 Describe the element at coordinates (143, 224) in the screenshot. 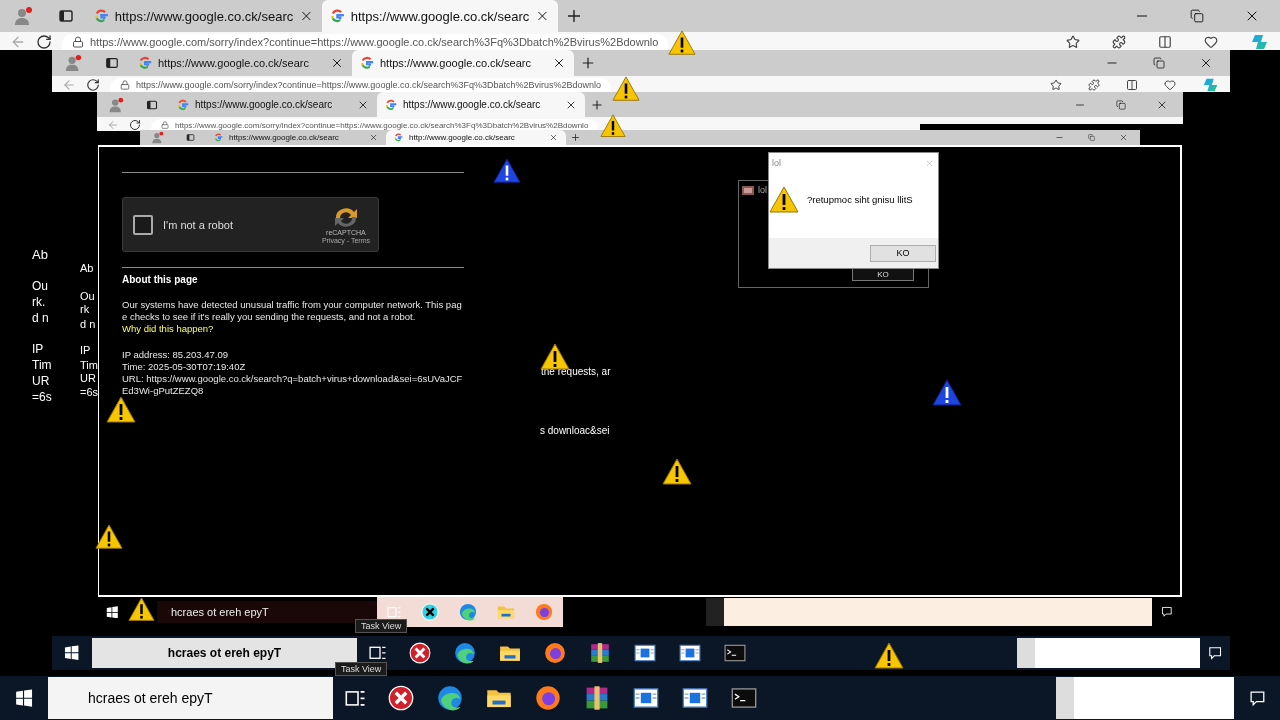

I see `checkbox` at that location.